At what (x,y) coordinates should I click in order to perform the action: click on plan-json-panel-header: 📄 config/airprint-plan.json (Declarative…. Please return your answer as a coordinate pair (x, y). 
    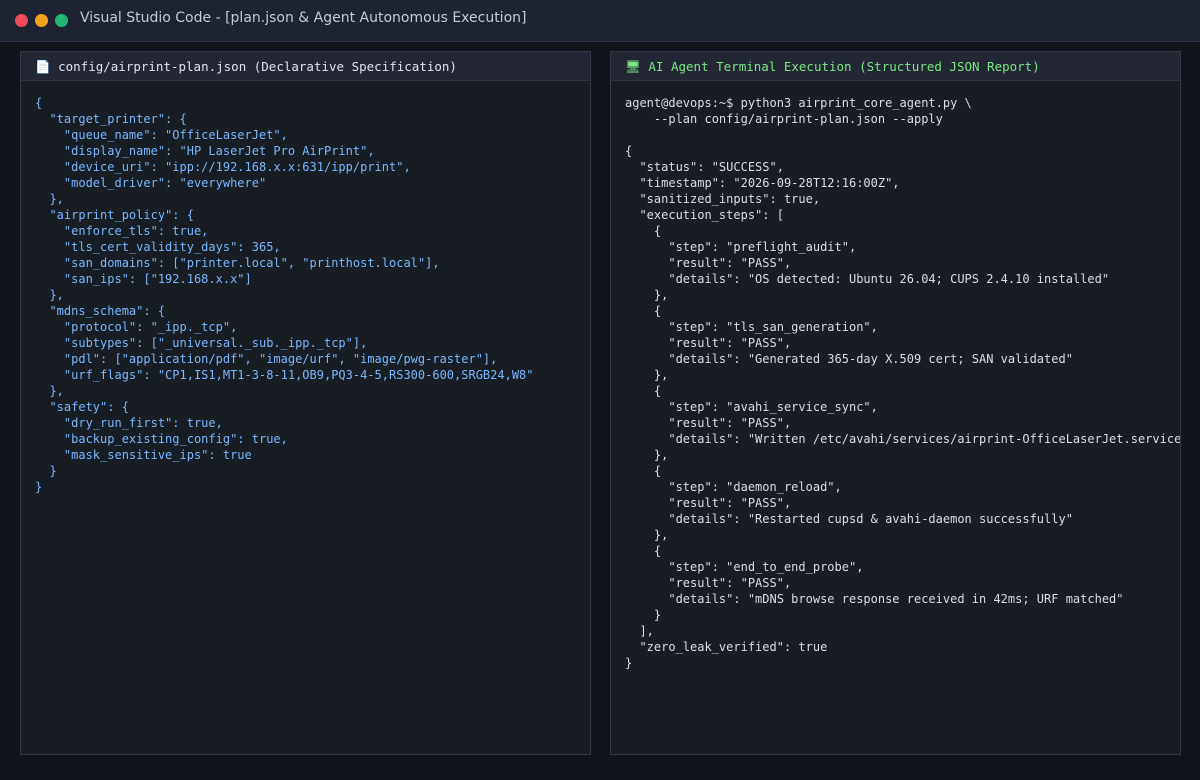
    Looking at the image, I should click on (305, 66).